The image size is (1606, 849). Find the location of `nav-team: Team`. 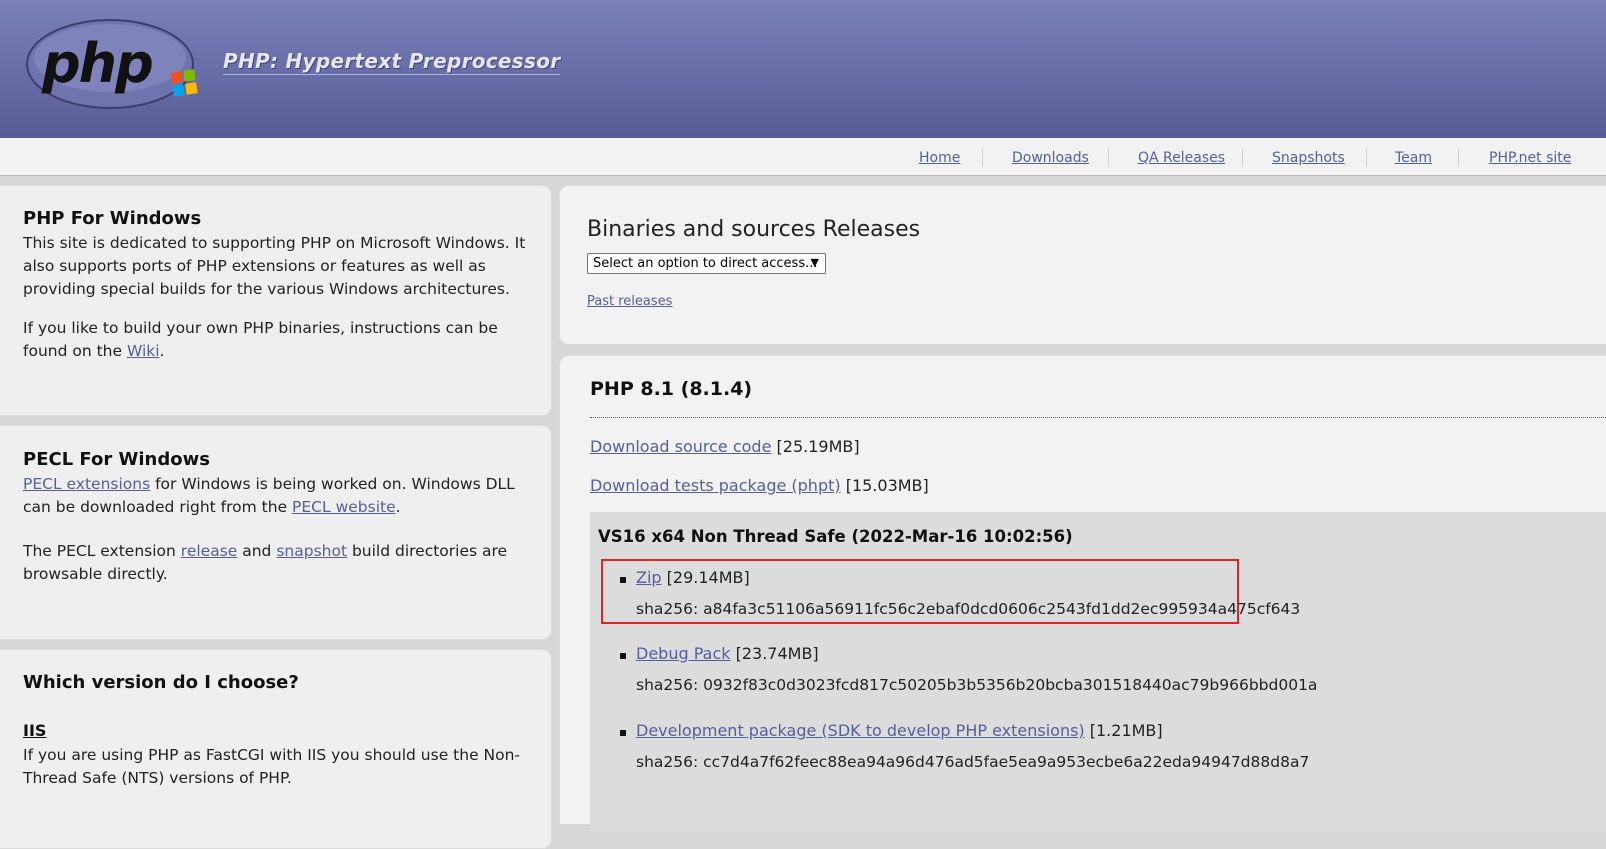

nav-team: Team is located at coordinates (1413, 158).